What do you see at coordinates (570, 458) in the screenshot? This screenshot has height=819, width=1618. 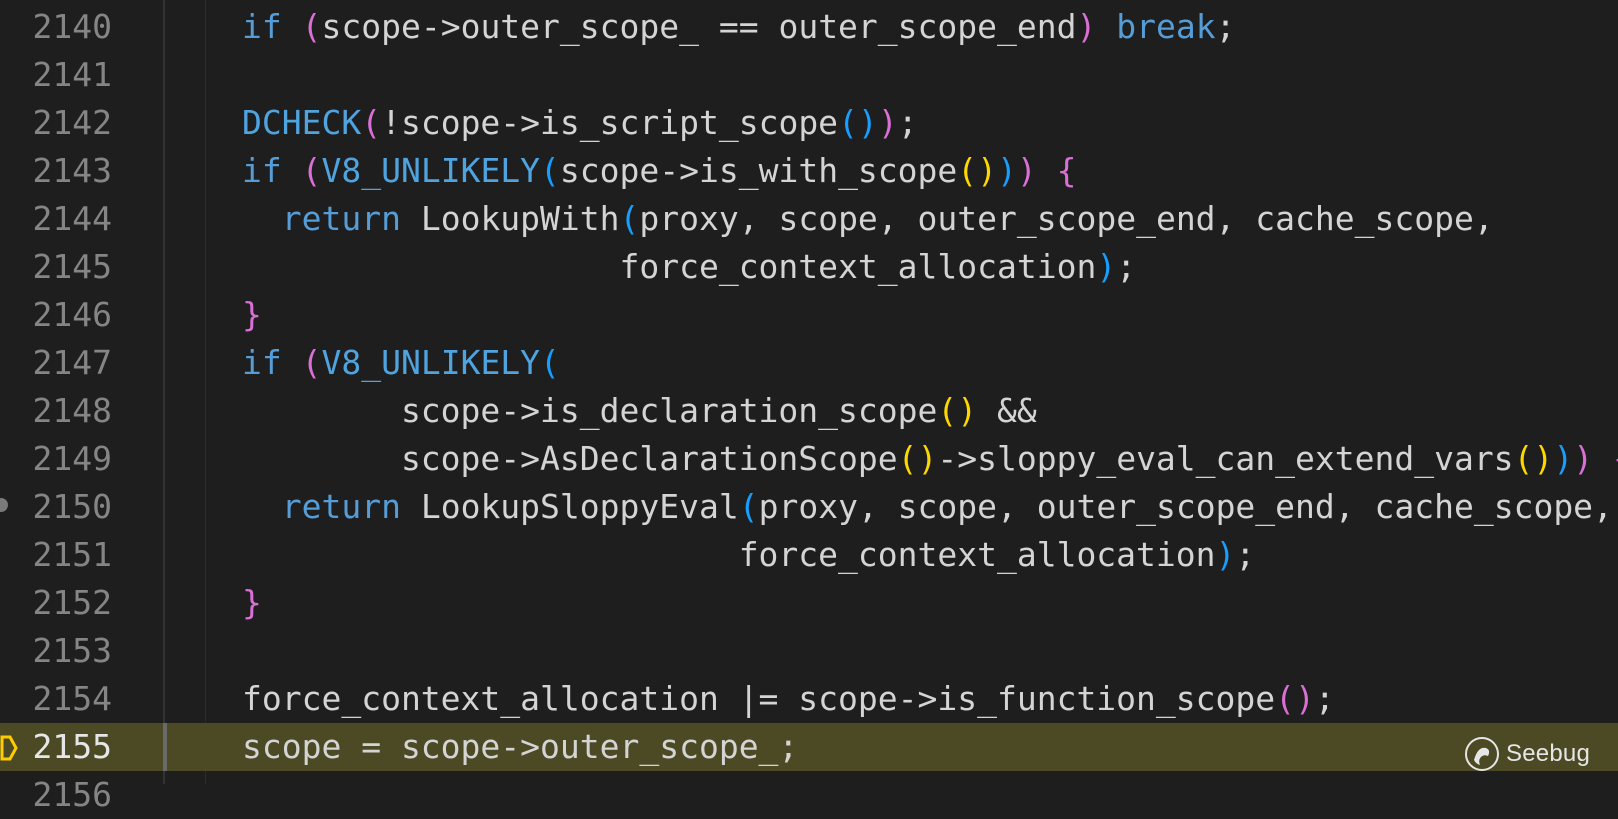 I see `code-token: scope->AsDeclarationScope` at bounding box center [570, 458].